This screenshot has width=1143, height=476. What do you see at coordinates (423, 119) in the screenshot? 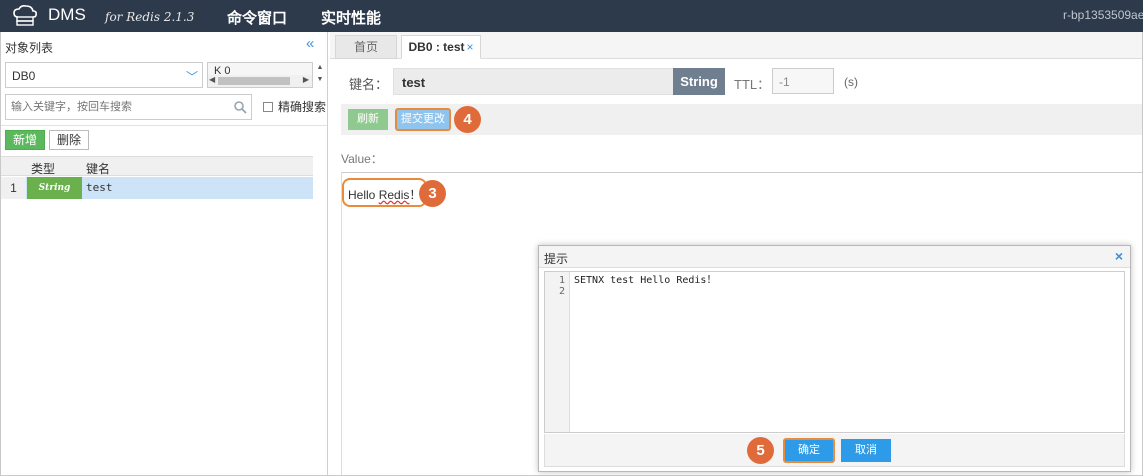
I see `submit-changes-button: 提交更改` at bounding box center [423, 119].